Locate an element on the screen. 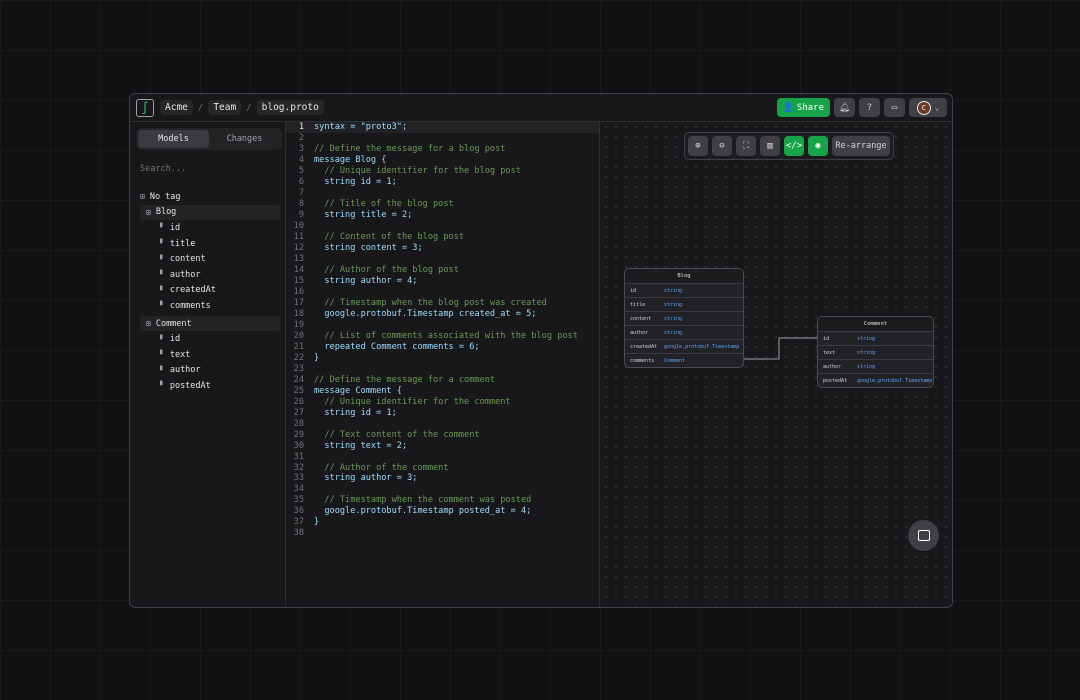 The width and height of the screenshot is (1080, 700). code-text: string title = 2; is located at coordinates (363, 215).